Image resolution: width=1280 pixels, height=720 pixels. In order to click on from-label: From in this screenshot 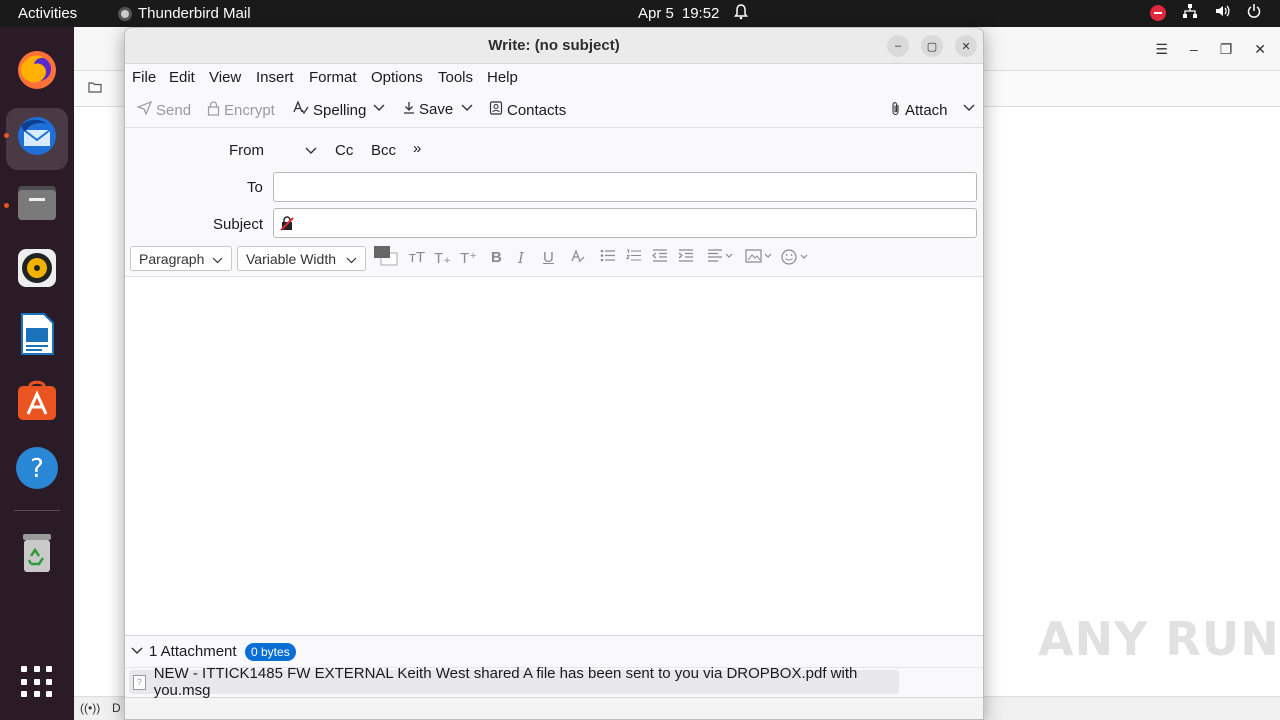, I will do `click(246, 150)`.